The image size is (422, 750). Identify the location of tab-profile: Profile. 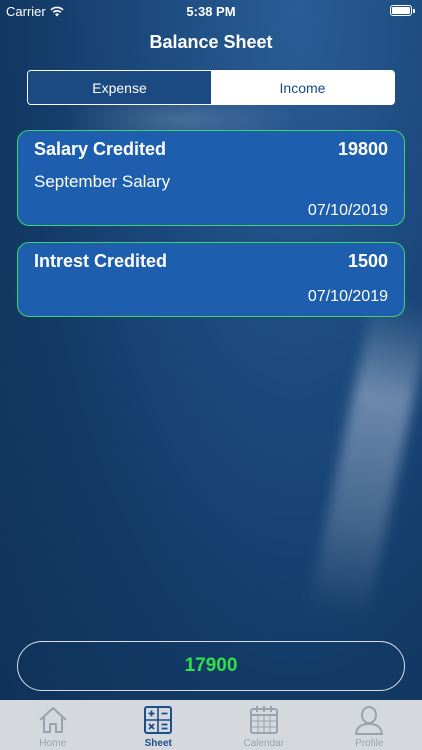
(369, 725).